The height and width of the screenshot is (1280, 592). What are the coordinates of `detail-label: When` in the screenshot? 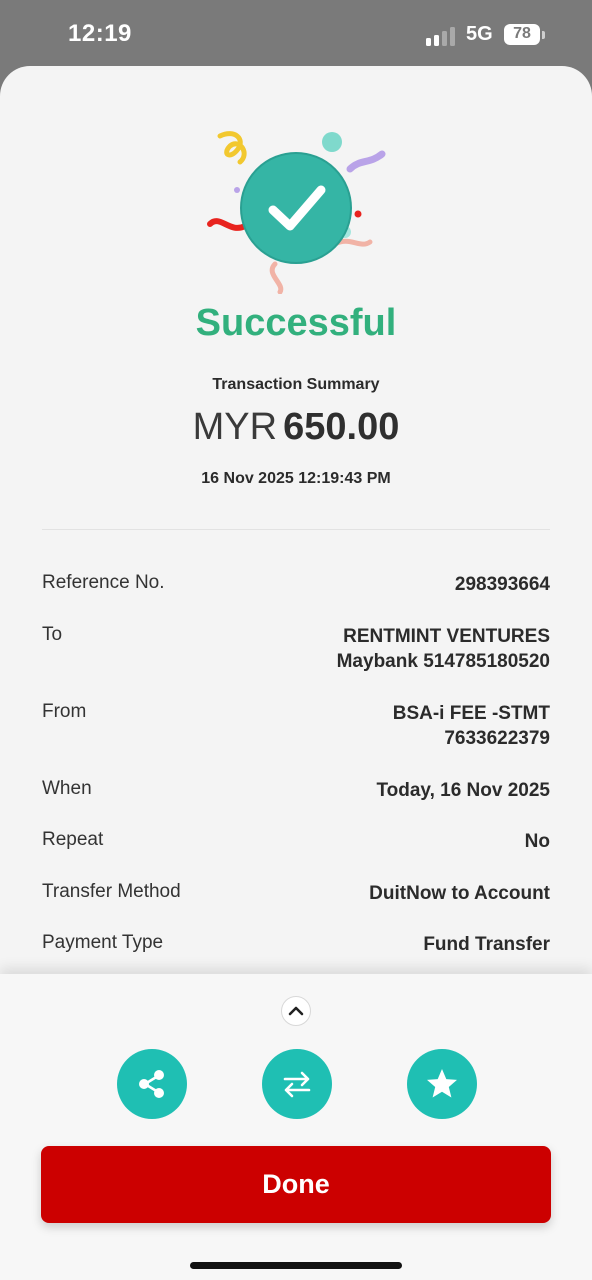 It's located at (67, 788).